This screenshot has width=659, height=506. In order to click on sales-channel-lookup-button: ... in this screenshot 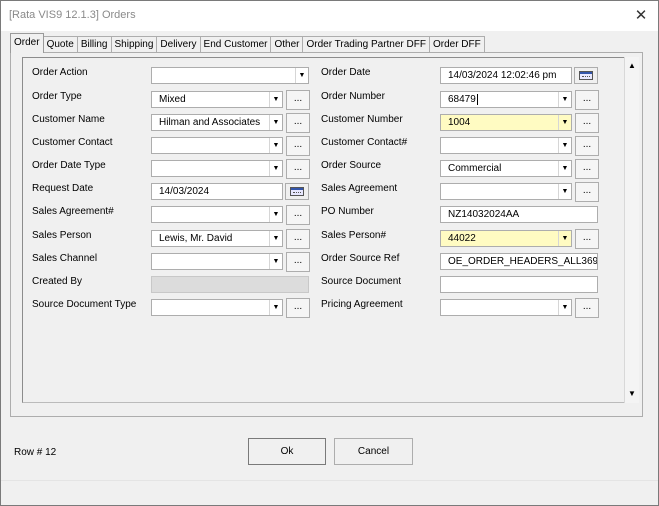, I will do `click(298, 262)`.